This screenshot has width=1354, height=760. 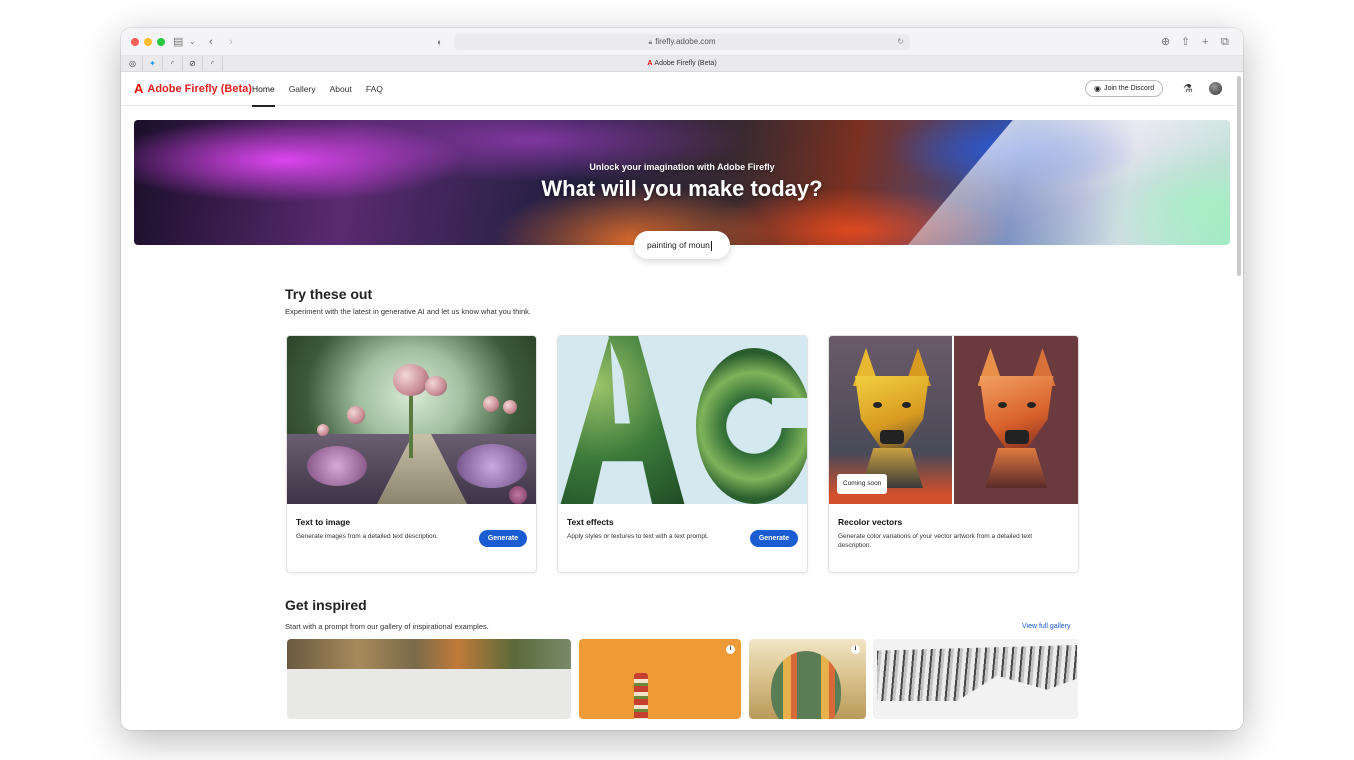 I want to click on nav-links: Home Gallery About FAQ, so click(x=317, y=89).